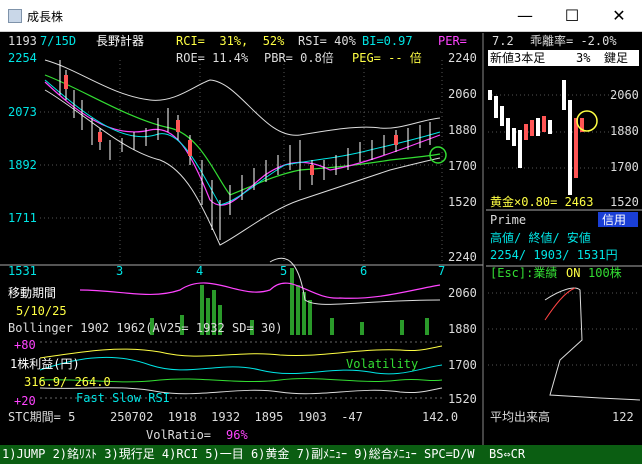 Image resolution: width=642 pixels, height=464 pixels. Describe the element at coordinates (364, 271) in the screenshot. I see `x-label: 6` at that location.